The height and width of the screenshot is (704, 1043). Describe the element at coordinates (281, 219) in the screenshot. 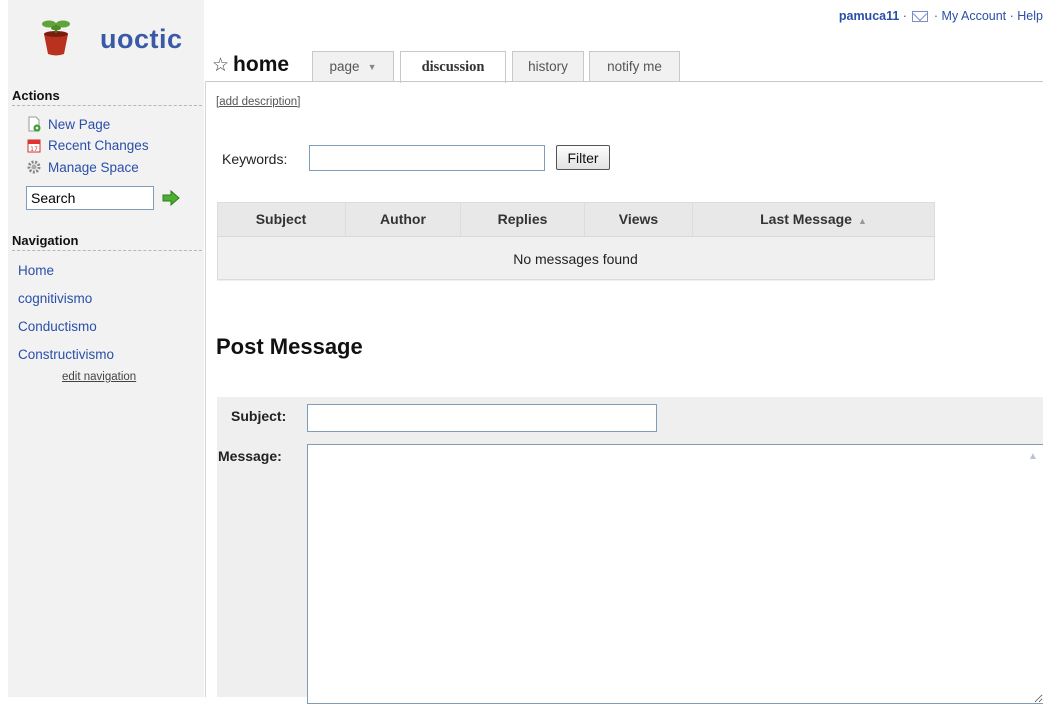

I see `column-subject: Subject` at that location.